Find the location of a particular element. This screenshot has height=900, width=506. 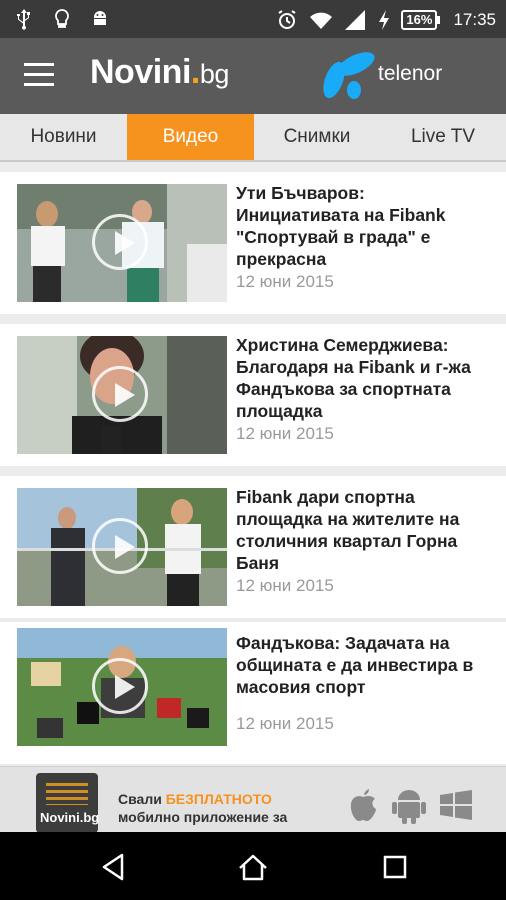

home-icon is located at coordinates (253, 867).